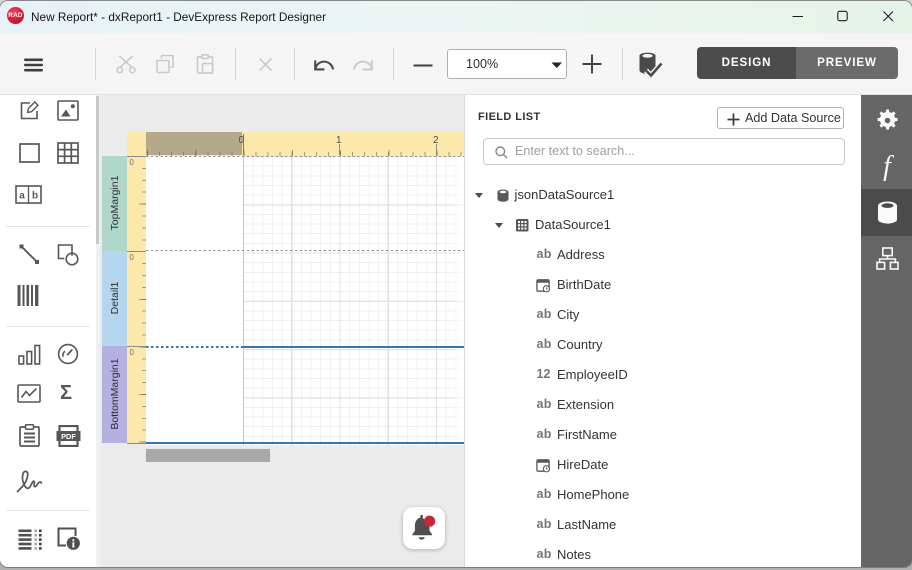  Describe the element at coordinates (888, 166) in the screenshot. I see `svg-text: f` at that location.